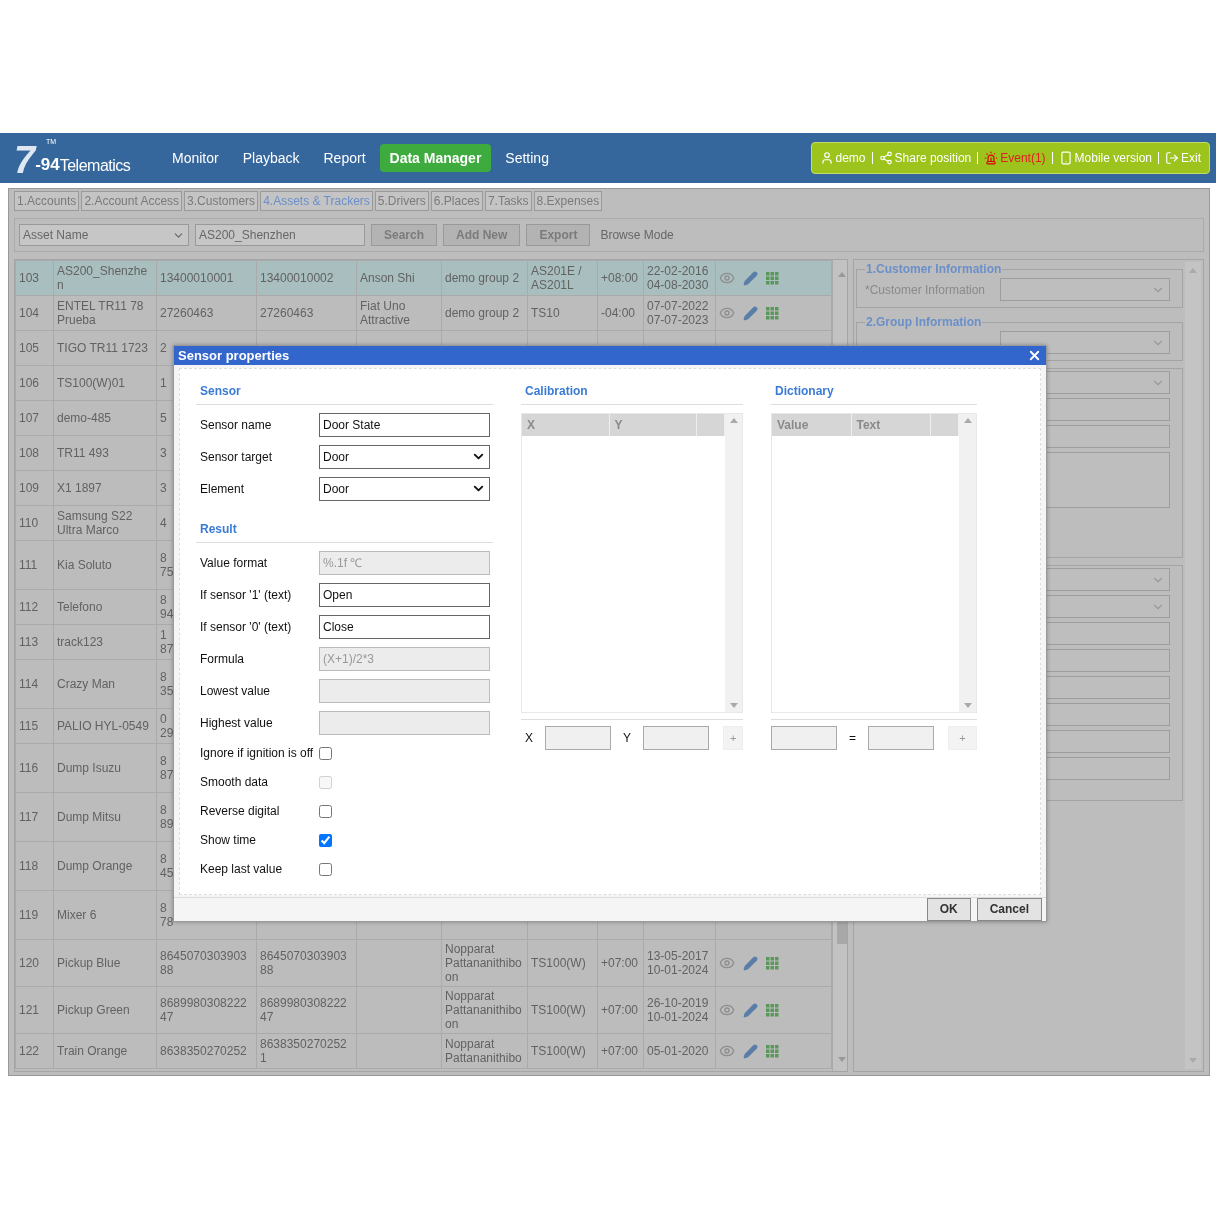 The height and width of the screenshot is (1216, 1216). What do you see at coordinates (399, 278) in the screenshot?
I see `table-cell: Anson Shi` at bounding box center [399, 278].